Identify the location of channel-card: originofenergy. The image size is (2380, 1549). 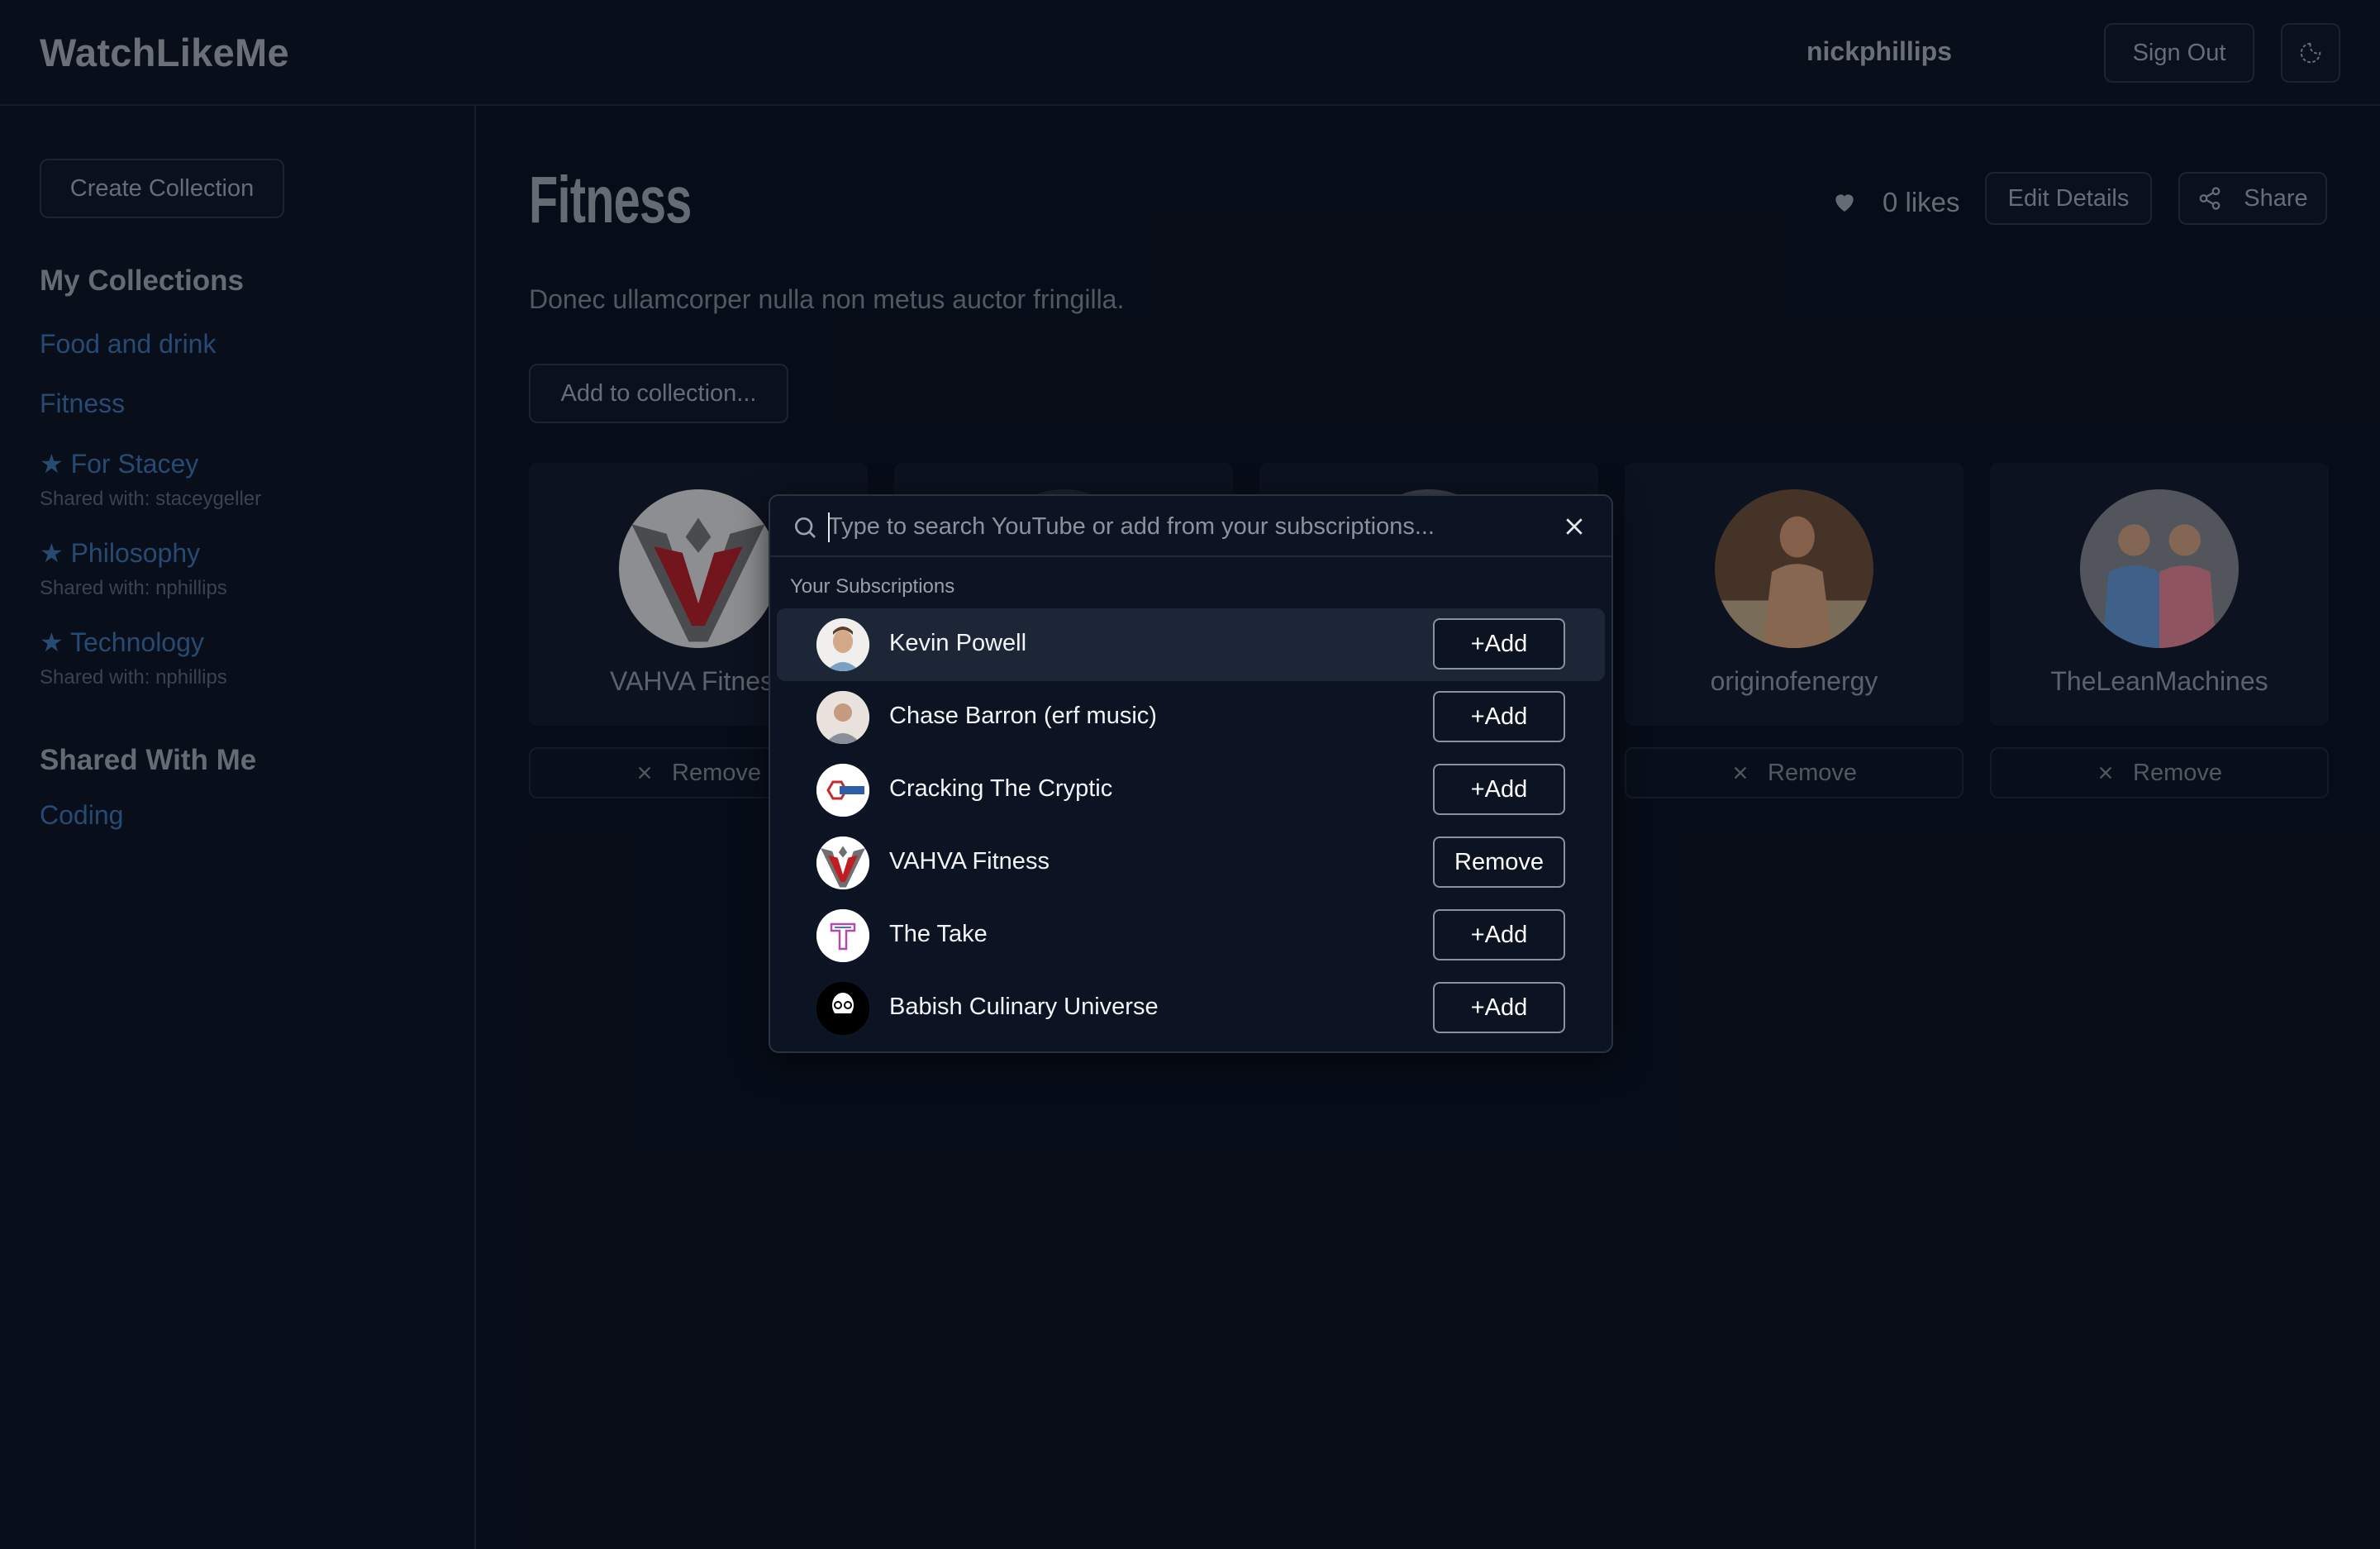
(1794, 594).